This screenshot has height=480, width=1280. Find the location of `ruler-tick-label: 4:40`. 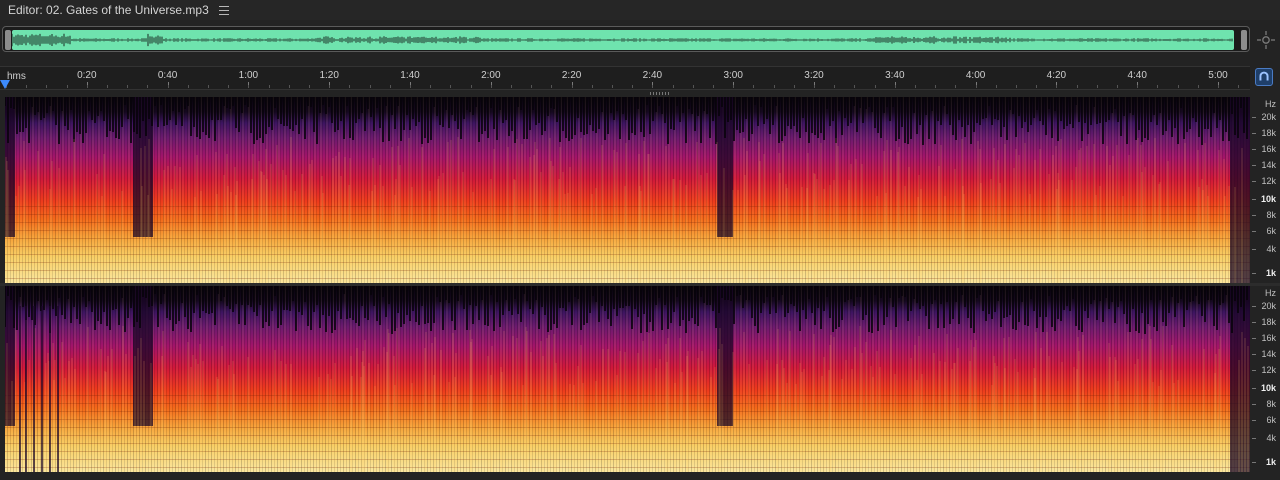

ruler-tick-label: 4:40 is located at coordinates (1137, 75).